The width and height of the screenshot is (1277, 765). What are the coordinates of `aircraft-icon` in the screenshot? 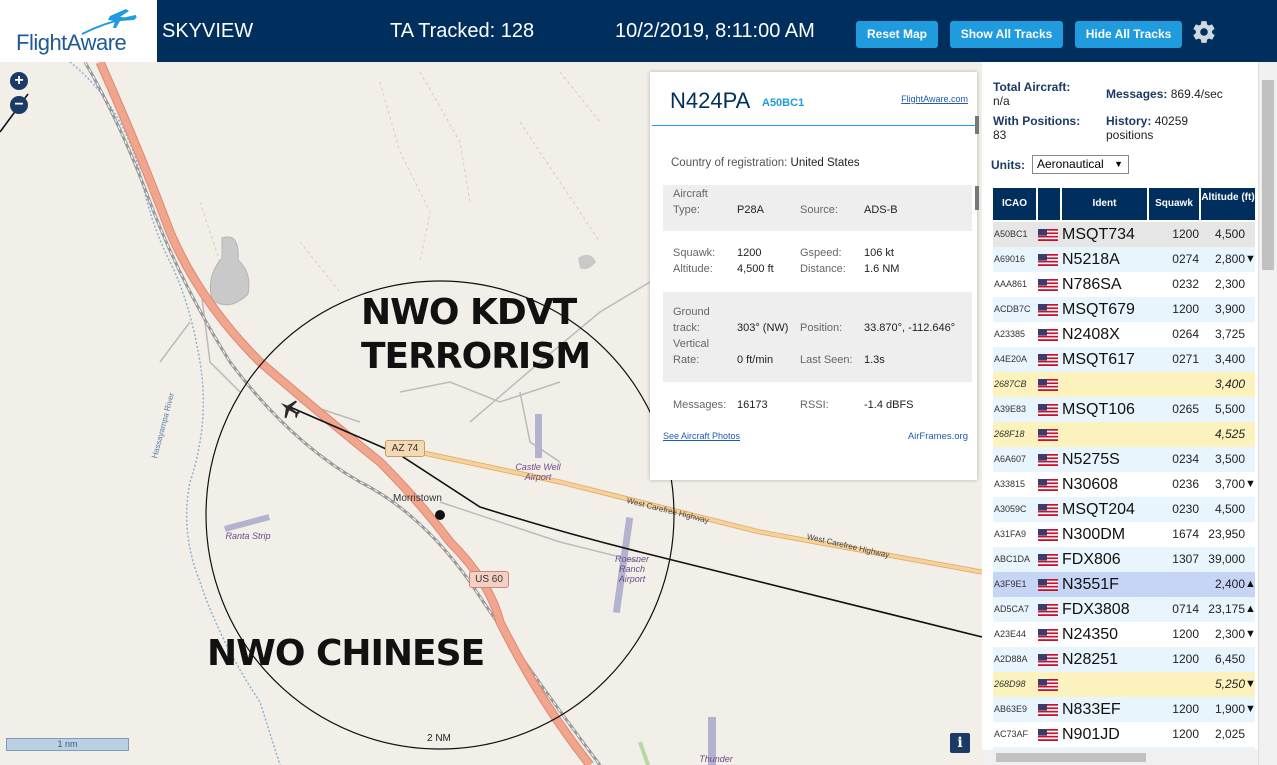 It's located at (290, 409).